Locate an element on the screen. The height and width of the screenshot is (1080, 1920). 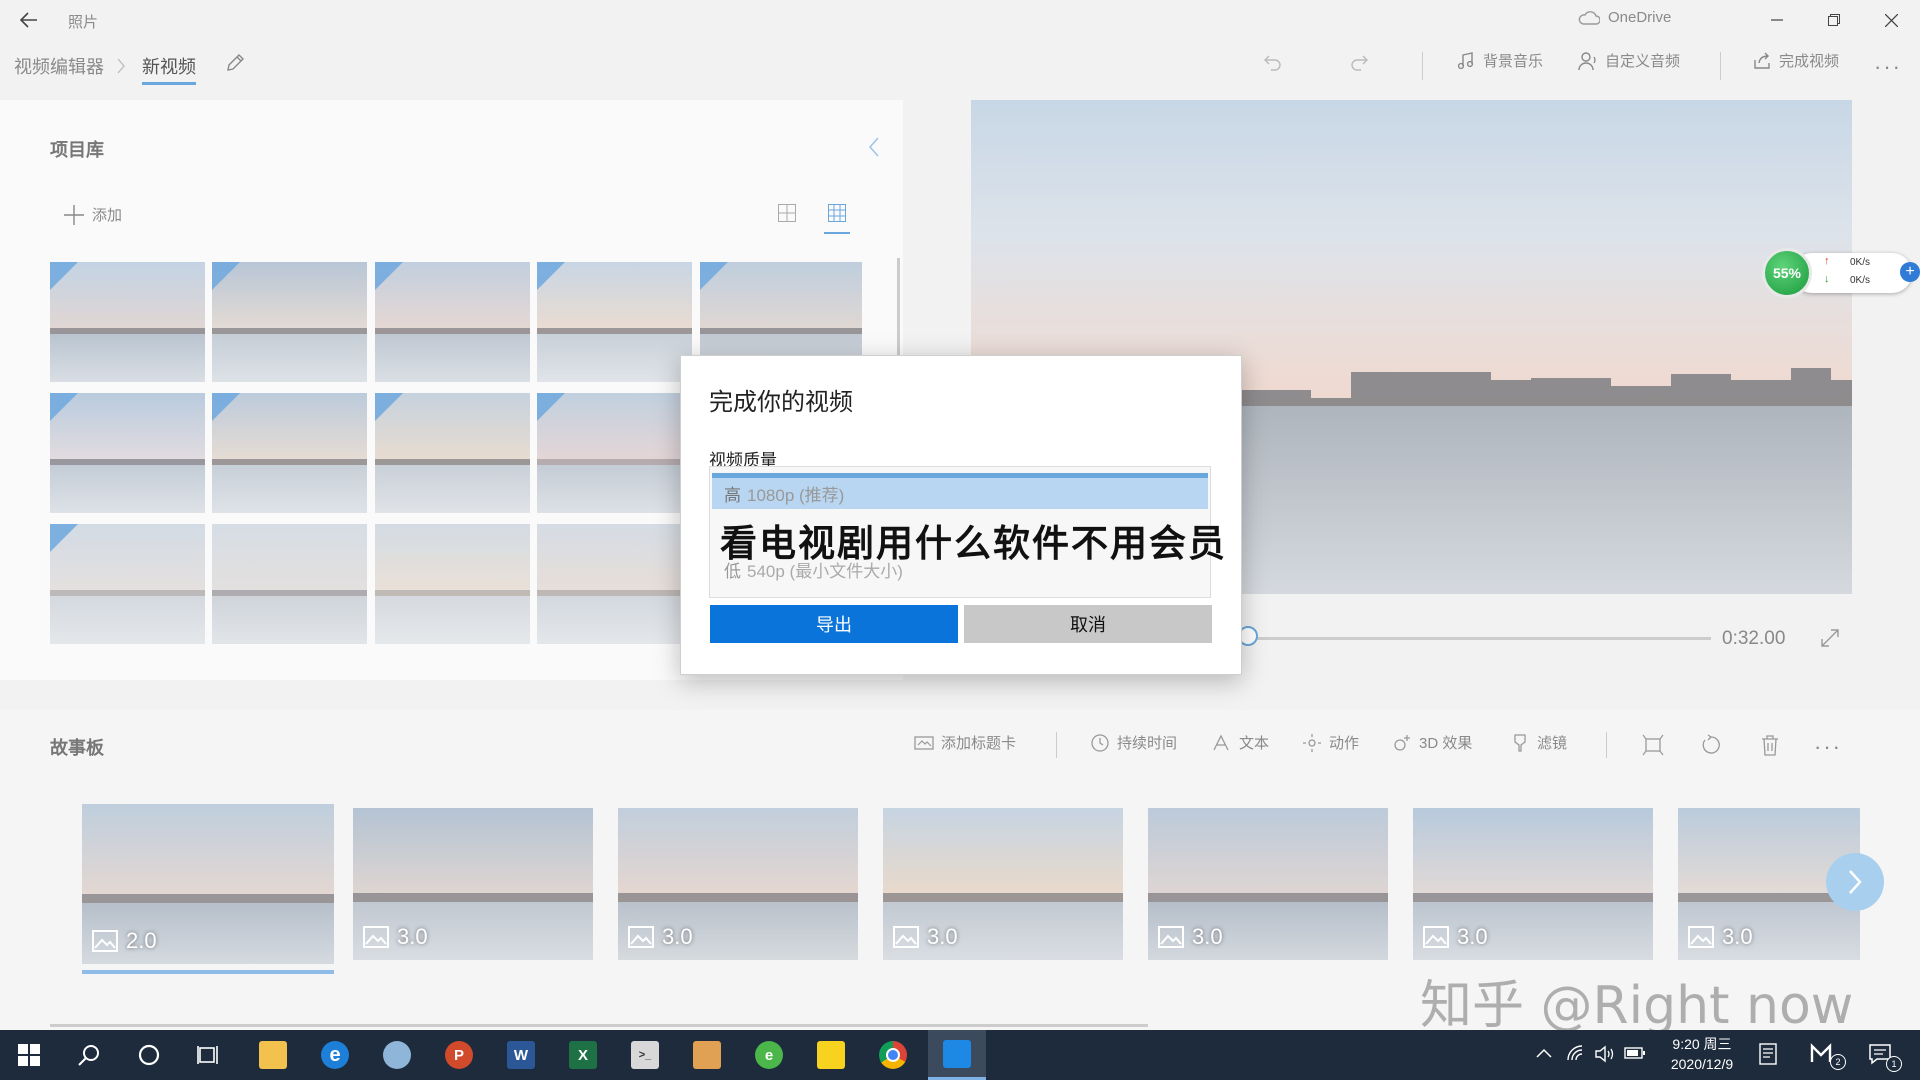
dialog-title: 完成你的视频 is located at coordinates (781, 402).